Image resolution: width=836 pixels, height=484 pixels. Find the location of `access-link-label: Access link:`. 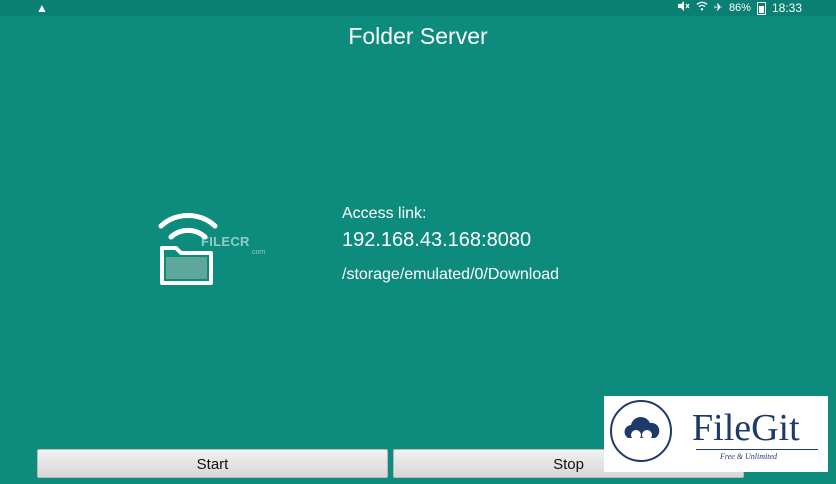

access-link-label: Access link: is located at coordinates (384, 213).